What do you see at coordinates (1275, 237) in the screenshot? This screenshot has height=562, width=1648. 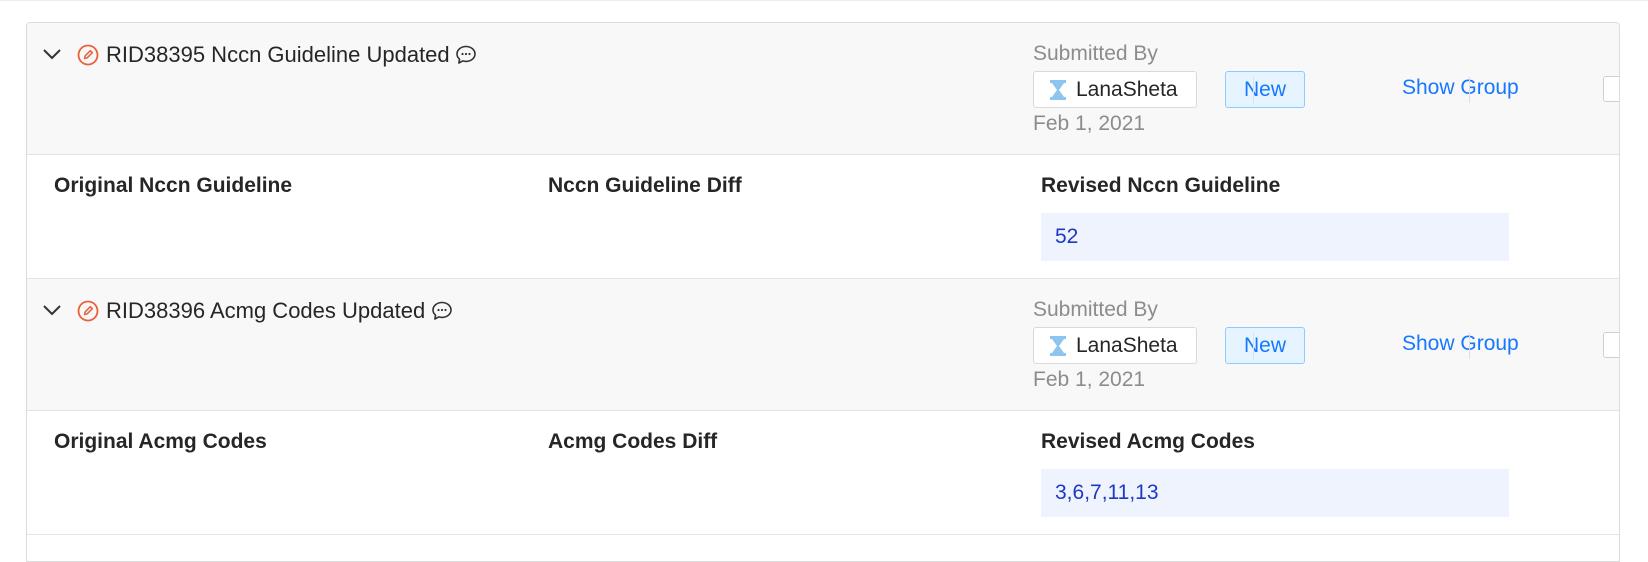 I see `revised-value: 52` at bounding box center [1275, 237].